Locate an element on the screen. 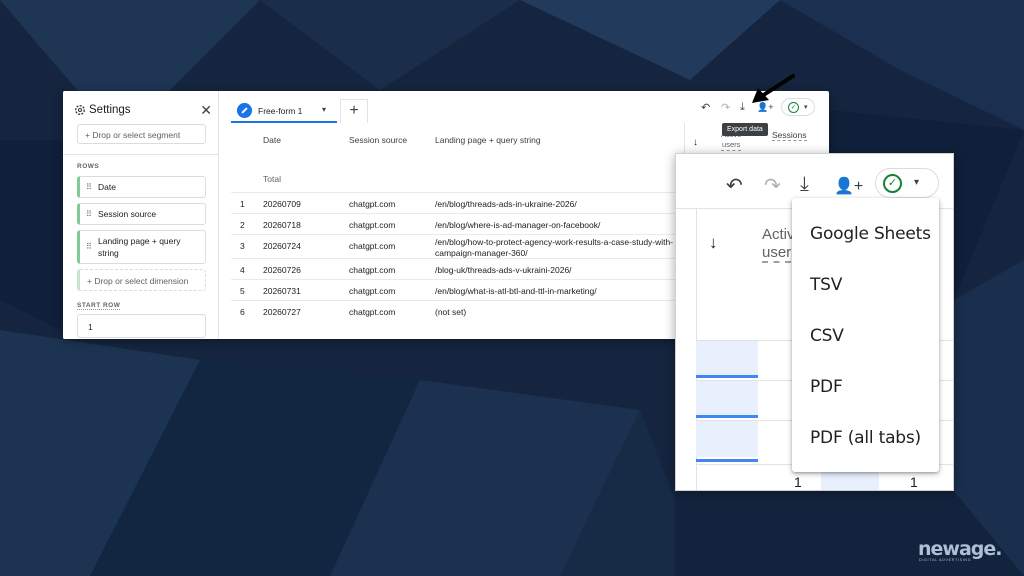 The width and height of the screenshot is (1024, 576). row-chip-date: ⠿ Date is located at coordinates (141, 187).